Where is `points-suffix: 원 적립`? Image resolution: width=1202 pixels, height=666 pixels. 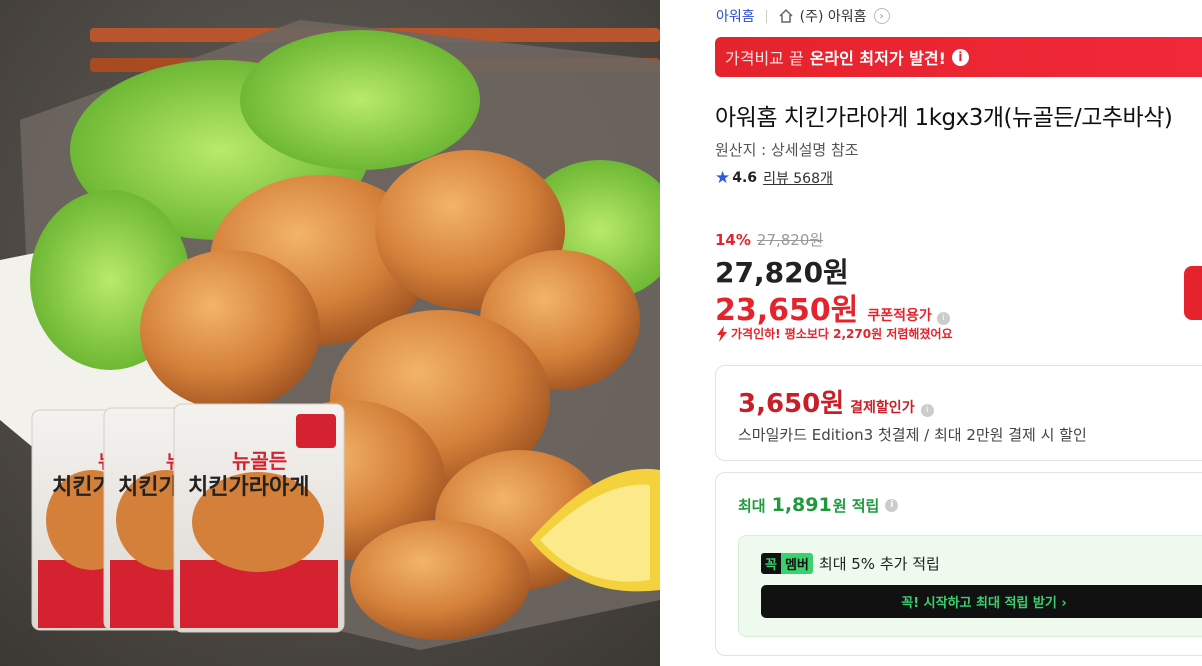 points-suffix: 원 적립 is located at coordinates (856, 506).